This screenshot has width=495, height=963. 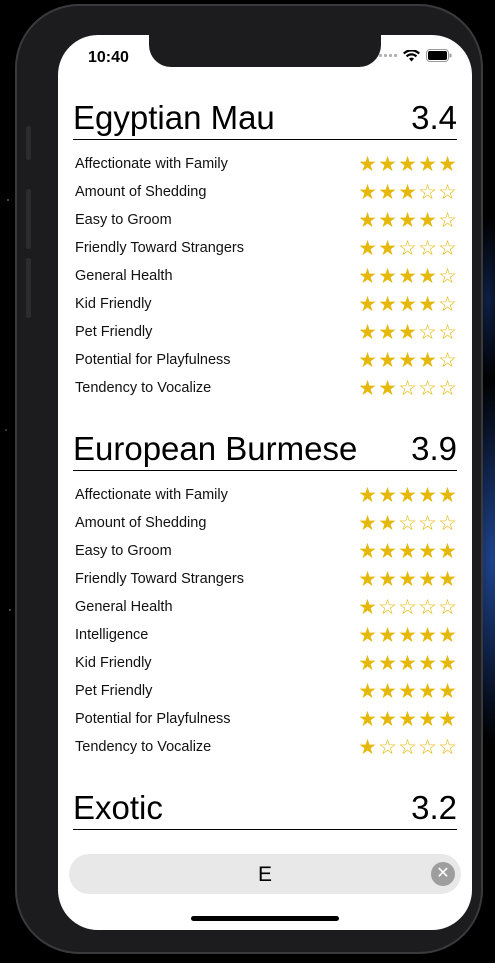 I want to click on trait-label: Pet Friendly, so click(x=114, y=691).